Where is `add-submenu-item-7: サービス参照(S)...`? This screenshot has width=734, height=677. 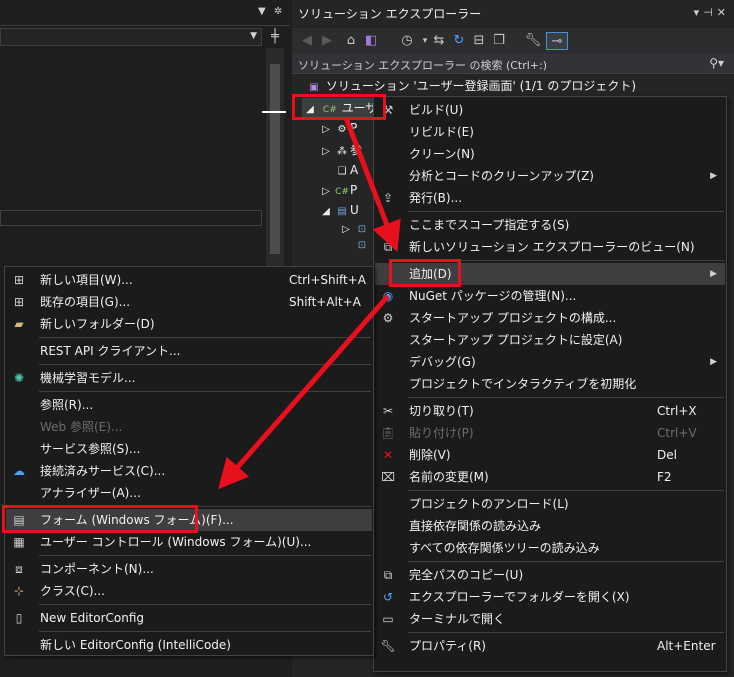 add-submenu-item-7: サービス参照(S)... is located at coordinates (189, 449).